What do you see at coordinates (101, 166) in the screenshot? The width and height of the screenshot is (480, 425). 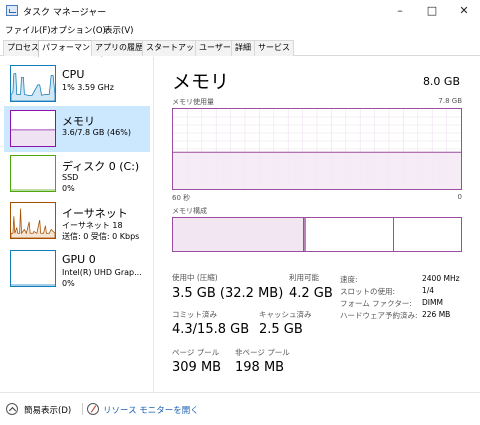 I see `sidebar-item-label: ディスク 0 (C:)` at bounding box center [101, 166].